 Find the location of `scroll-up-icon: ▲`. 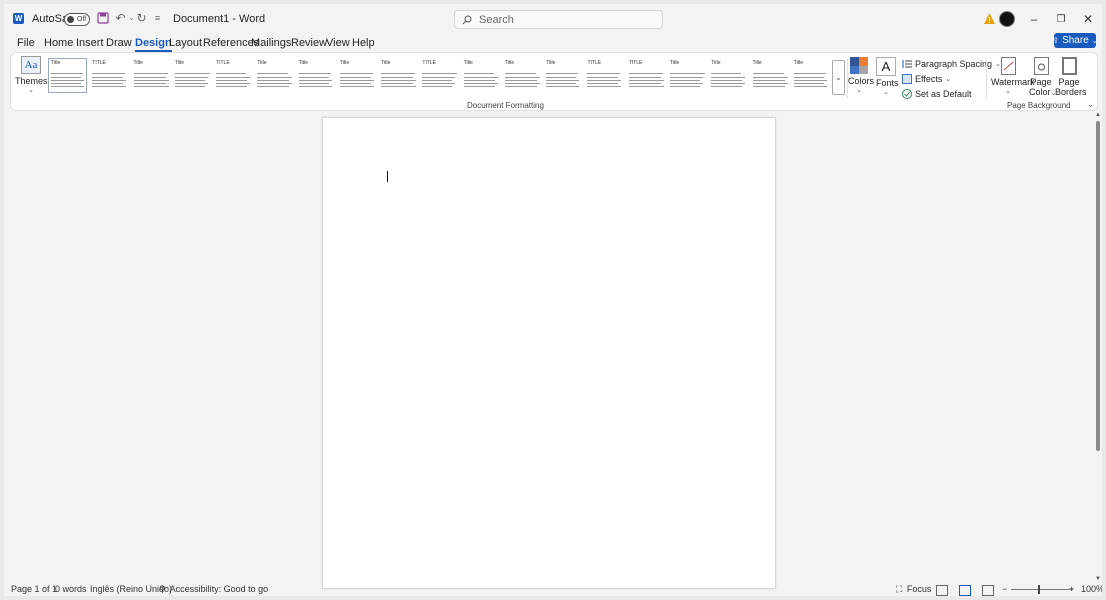

scroll-up-icon: ▲ is located at coordinates (1098, 115).